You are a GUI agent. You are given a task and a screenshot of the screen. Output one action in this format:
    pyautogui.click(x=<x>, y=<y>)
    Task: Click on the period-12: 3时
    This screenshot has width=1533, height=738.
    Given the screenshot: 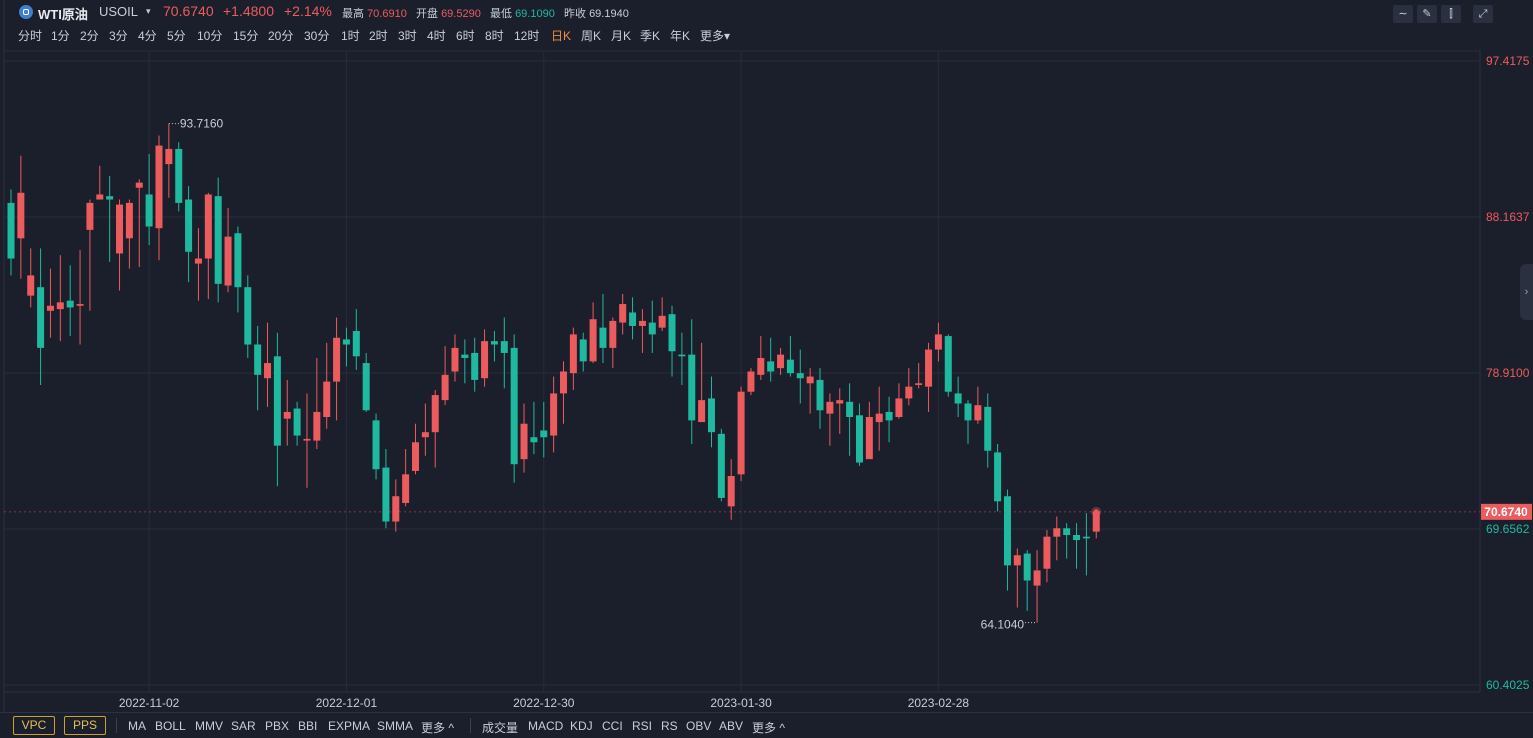 What is the action you would take?
    pyautogui.click(x=407, y=35)
    